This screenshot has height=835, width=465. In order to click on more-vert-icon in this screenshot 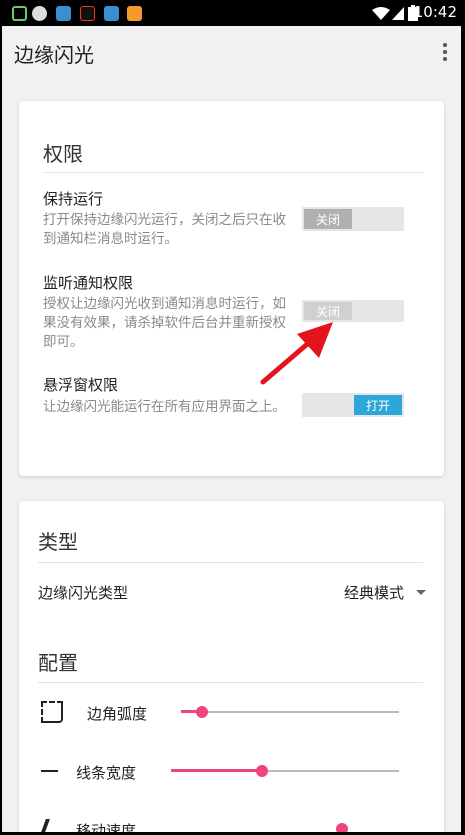, I will do `click(445, 52)`.